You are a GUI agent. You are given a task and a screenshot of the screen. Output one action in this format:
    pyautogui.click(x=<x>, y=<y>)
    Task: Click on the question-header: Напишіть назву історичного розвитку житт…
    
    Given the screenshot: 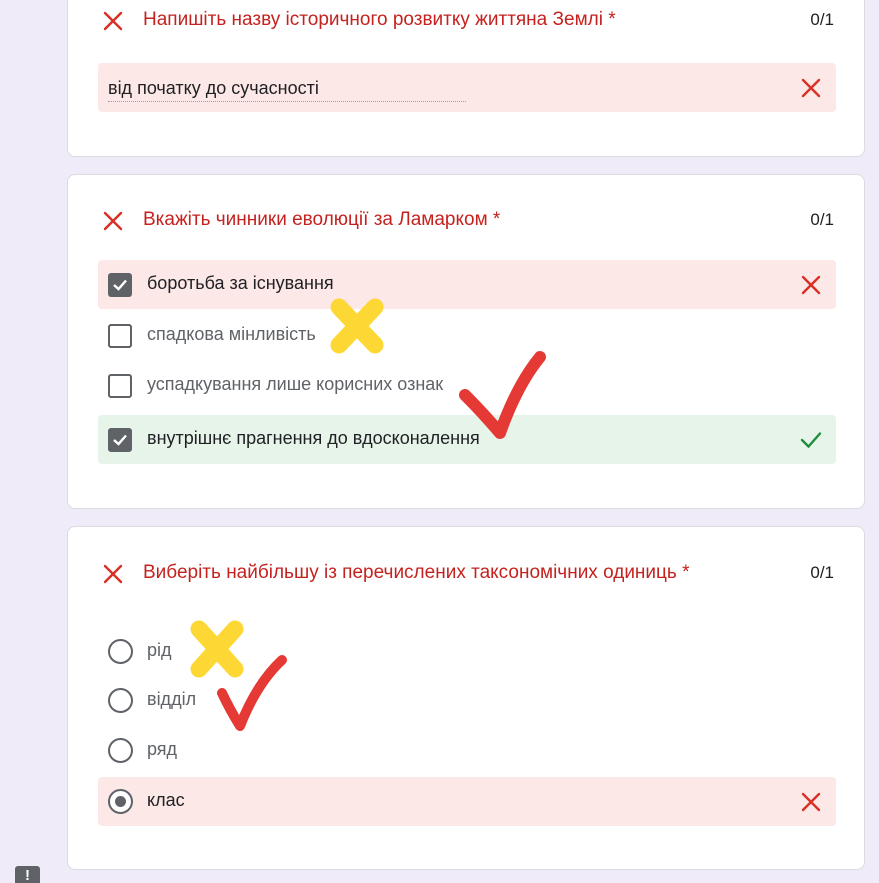 What is the action you would take?
    pyautogui.click(x=466, y=20)
    